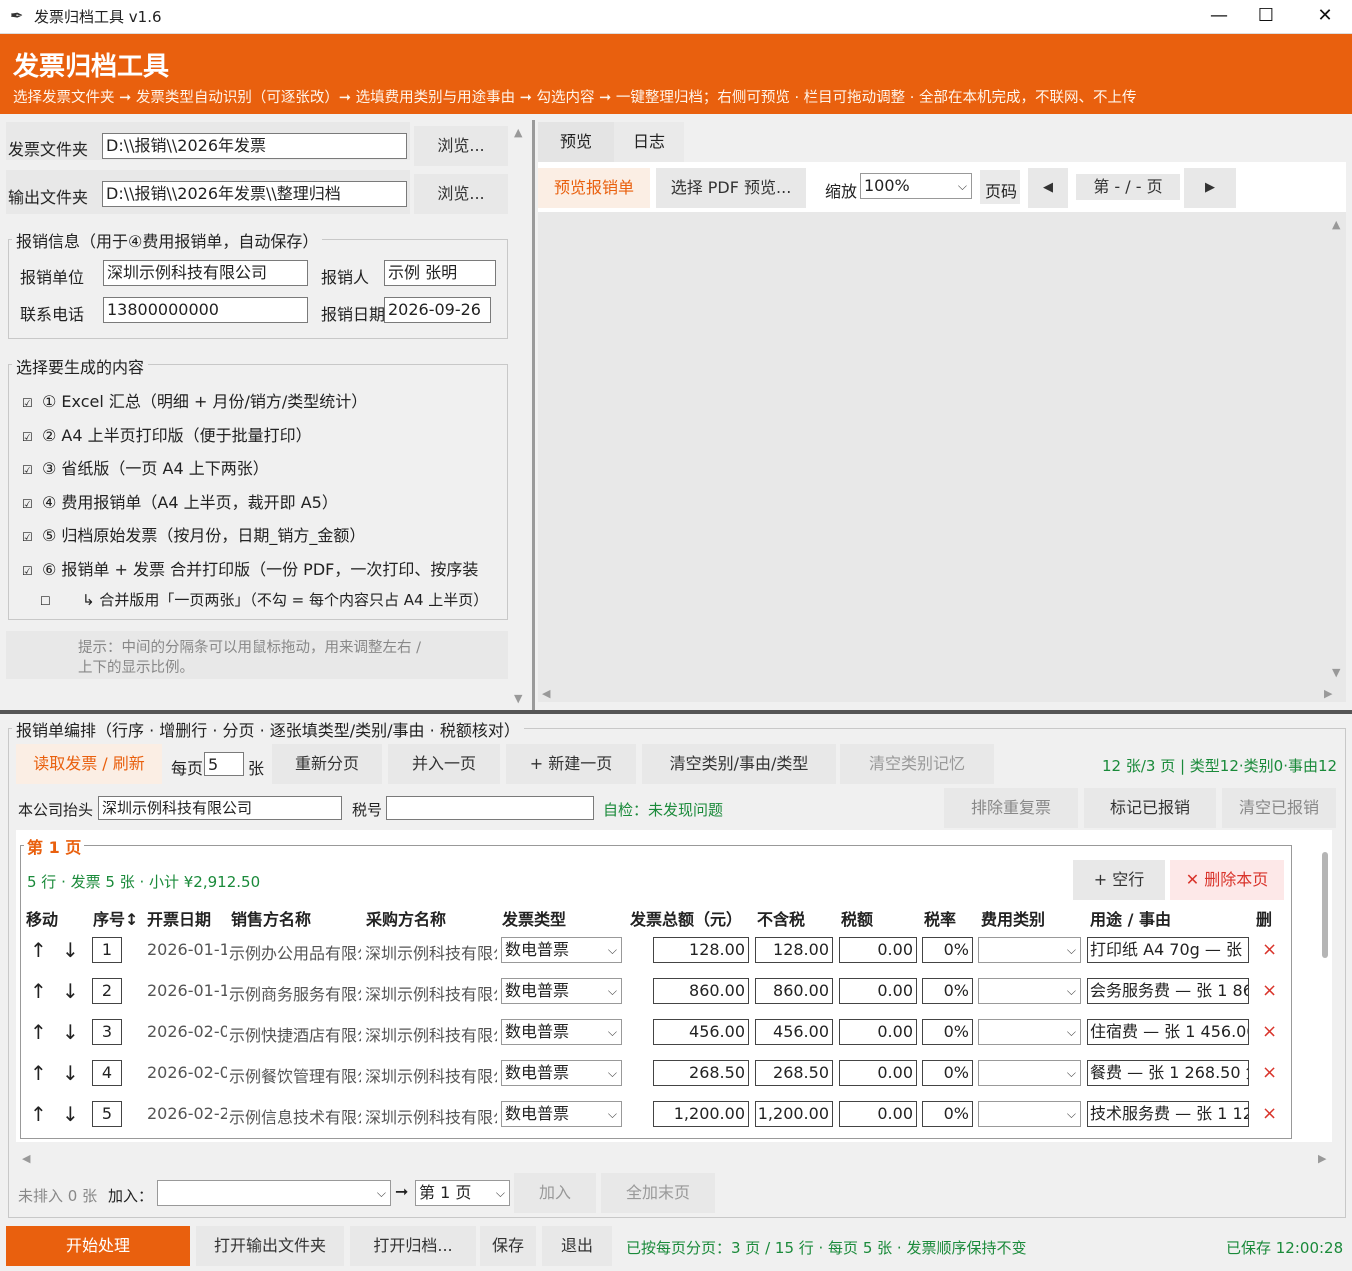  Describe the element at coordinates (194, 400) in the screenshot. I see `checkbox-excel: ☑ ① Excel 汇总（明细 + 月份/销方/类型统计）` at that location.